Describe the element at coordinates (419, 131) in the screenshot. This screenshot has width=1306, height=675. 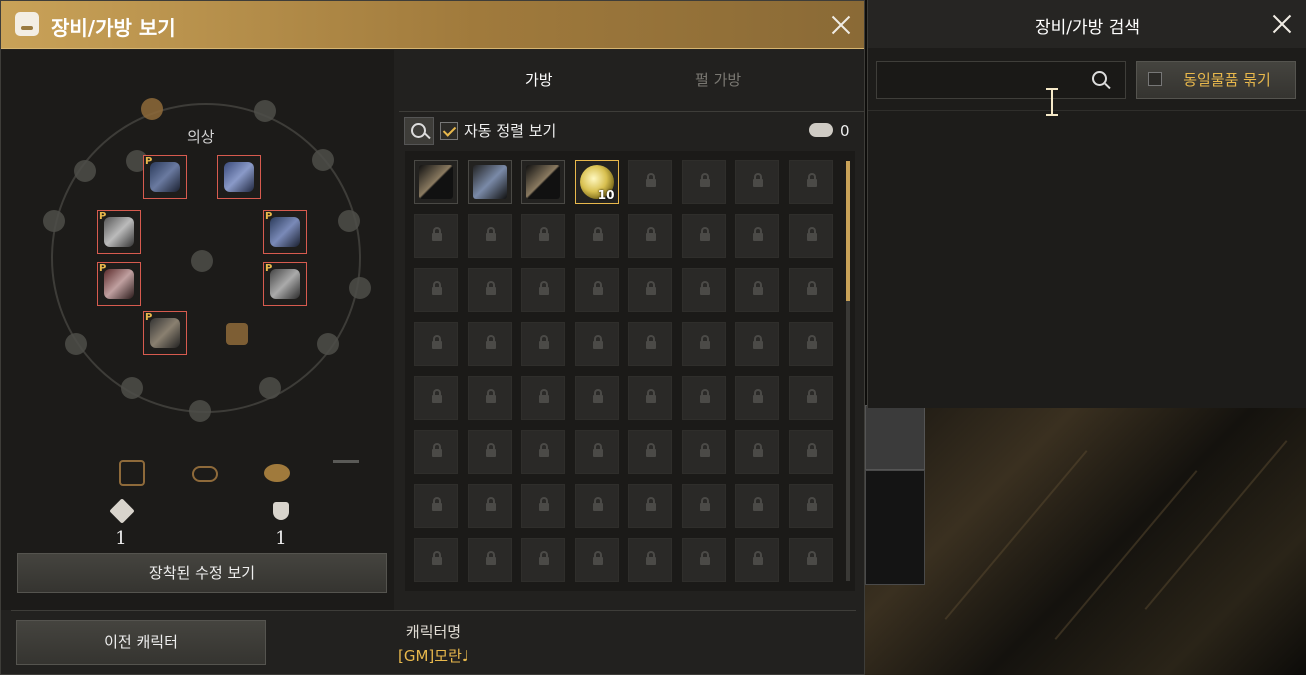
I see `bag-search-button` at that location.